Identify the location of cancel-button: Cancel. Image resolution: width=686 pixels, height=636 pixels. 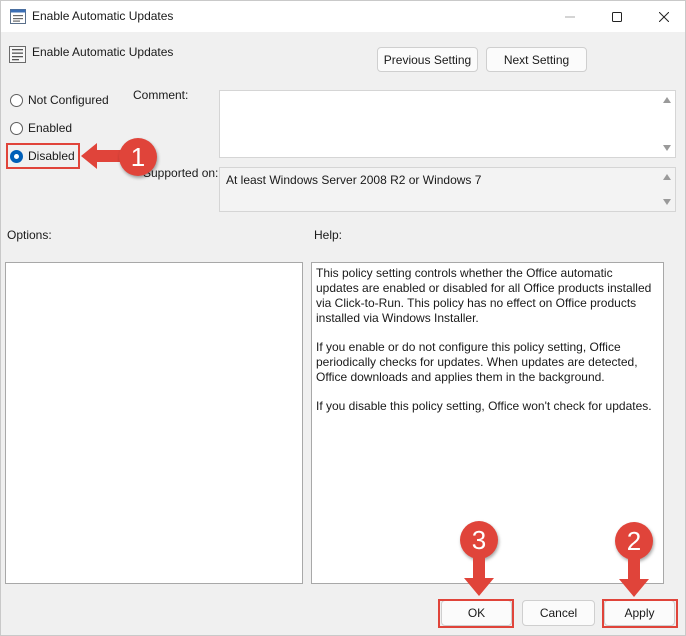
(558, 613).